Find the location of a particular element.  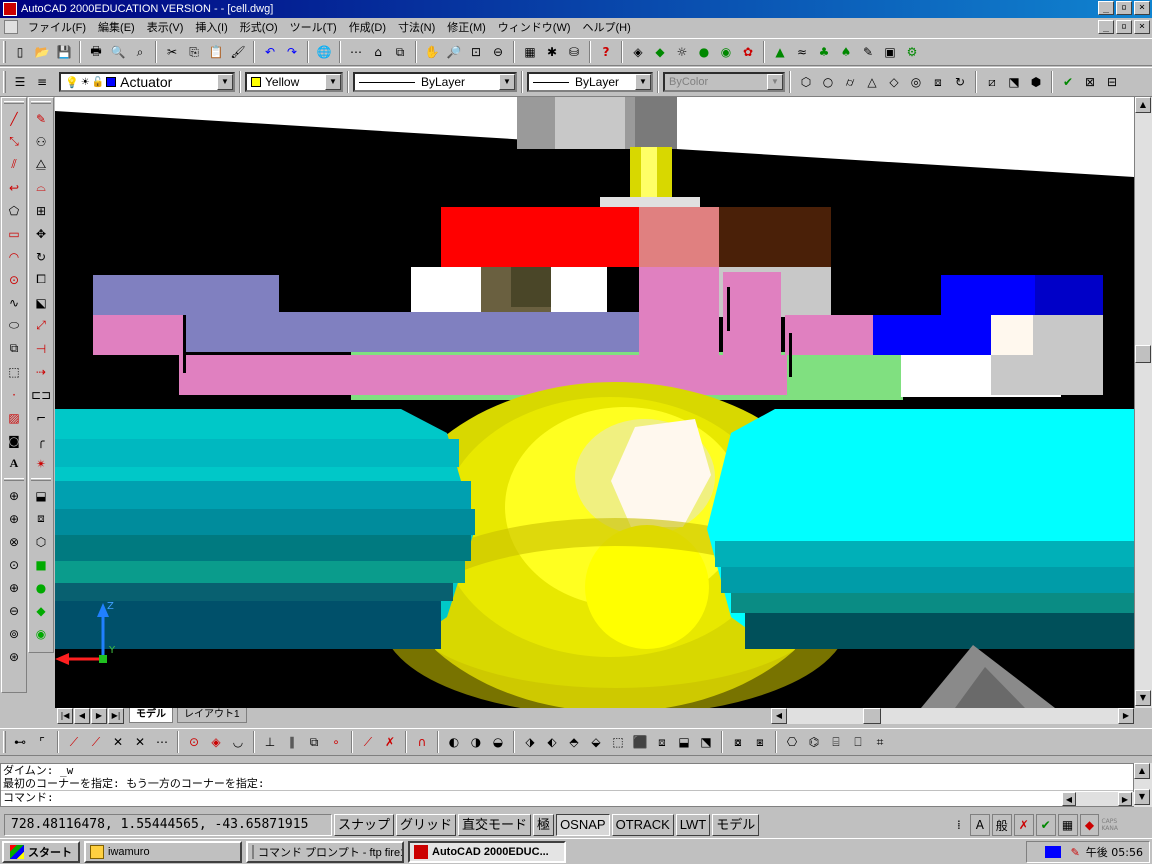

iso-nw-icon: ⬙ is located at coordinates (596, 742).